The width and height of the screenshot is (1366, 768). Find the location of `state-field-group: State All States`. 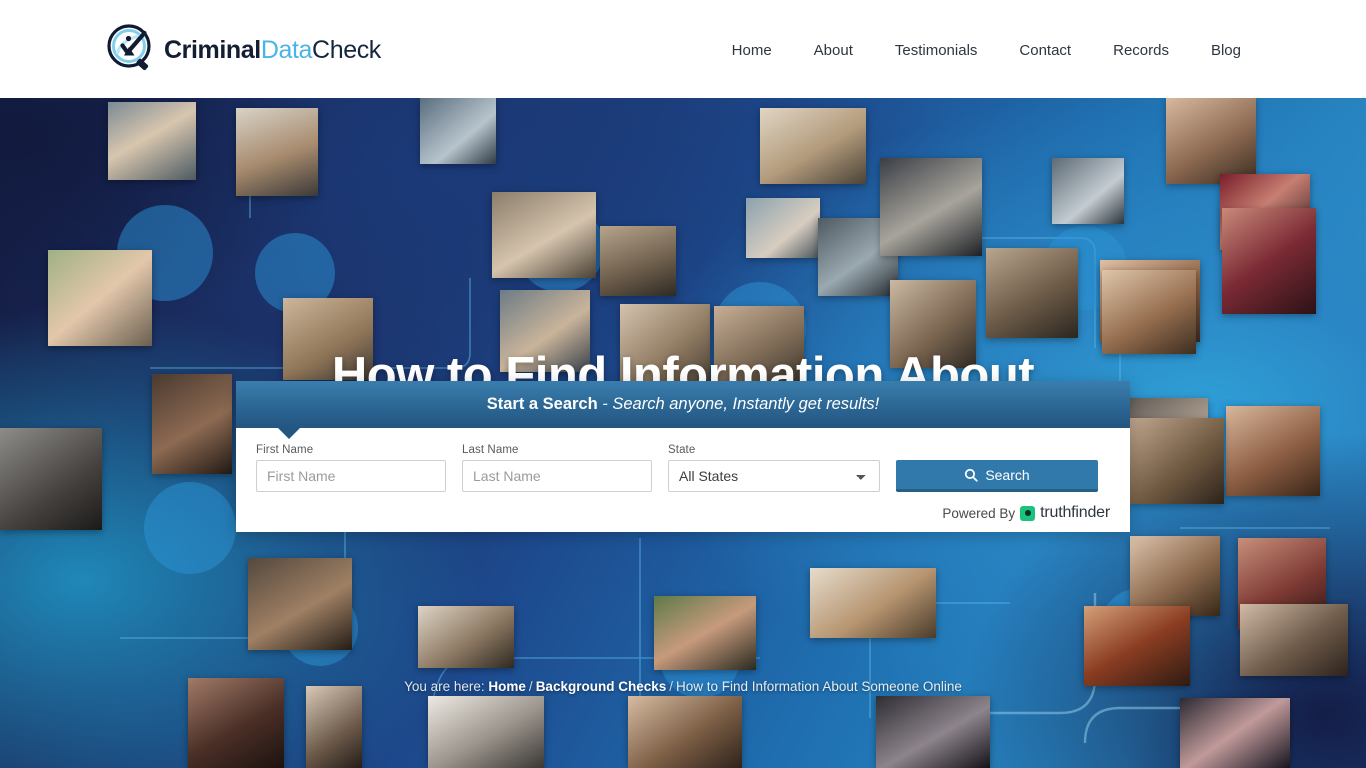

state-field-group: State All States is located at coordinates (774, 468).